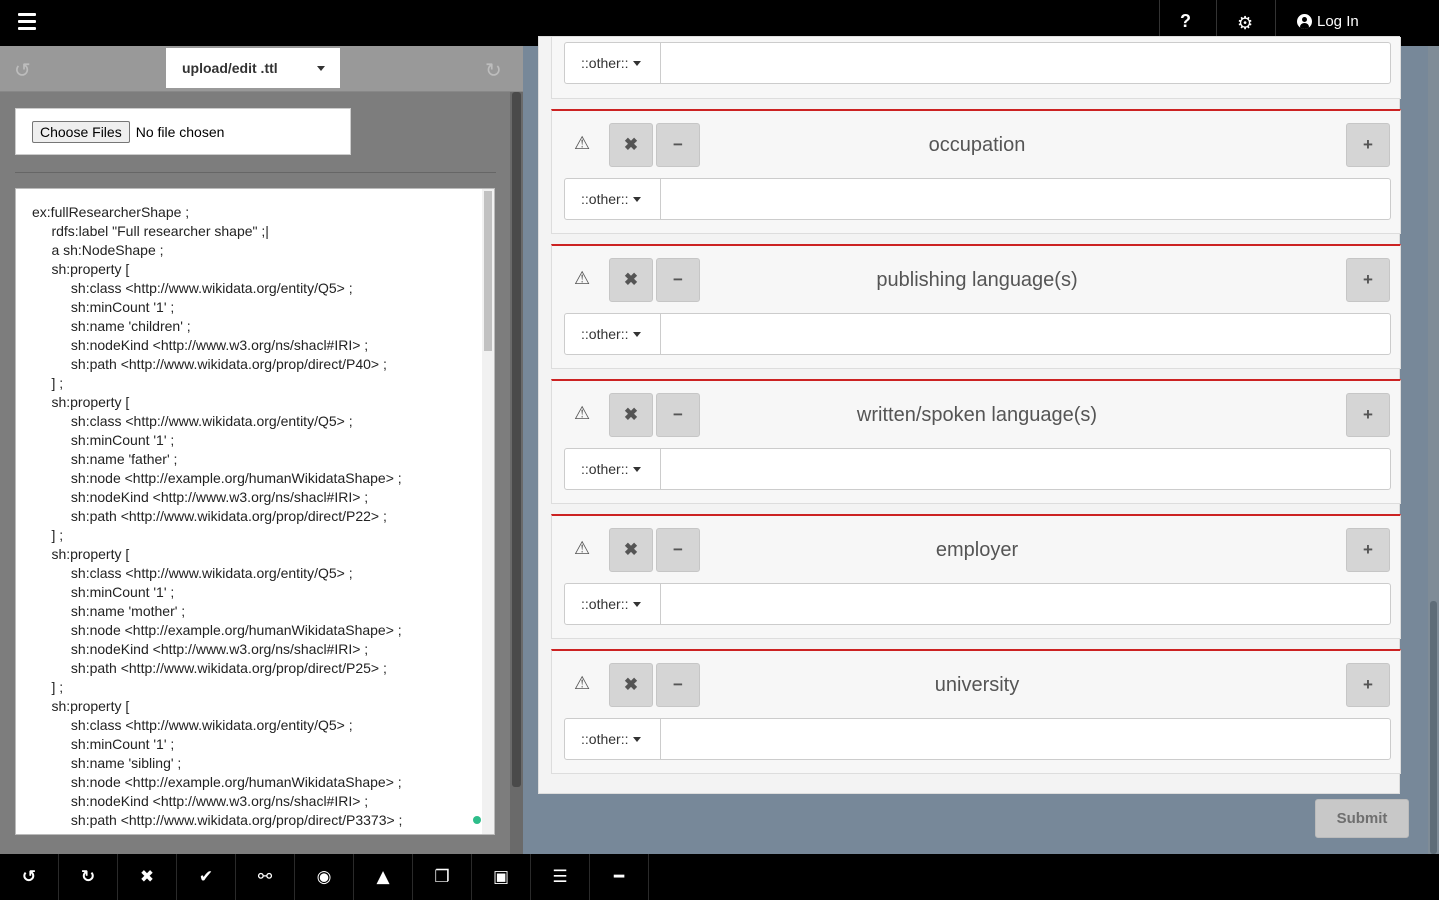  What do you see at coordinates (1433, 727) in the screenshot?
I see `form-scrollbar-thumb` at bounding box center [1433, 727].